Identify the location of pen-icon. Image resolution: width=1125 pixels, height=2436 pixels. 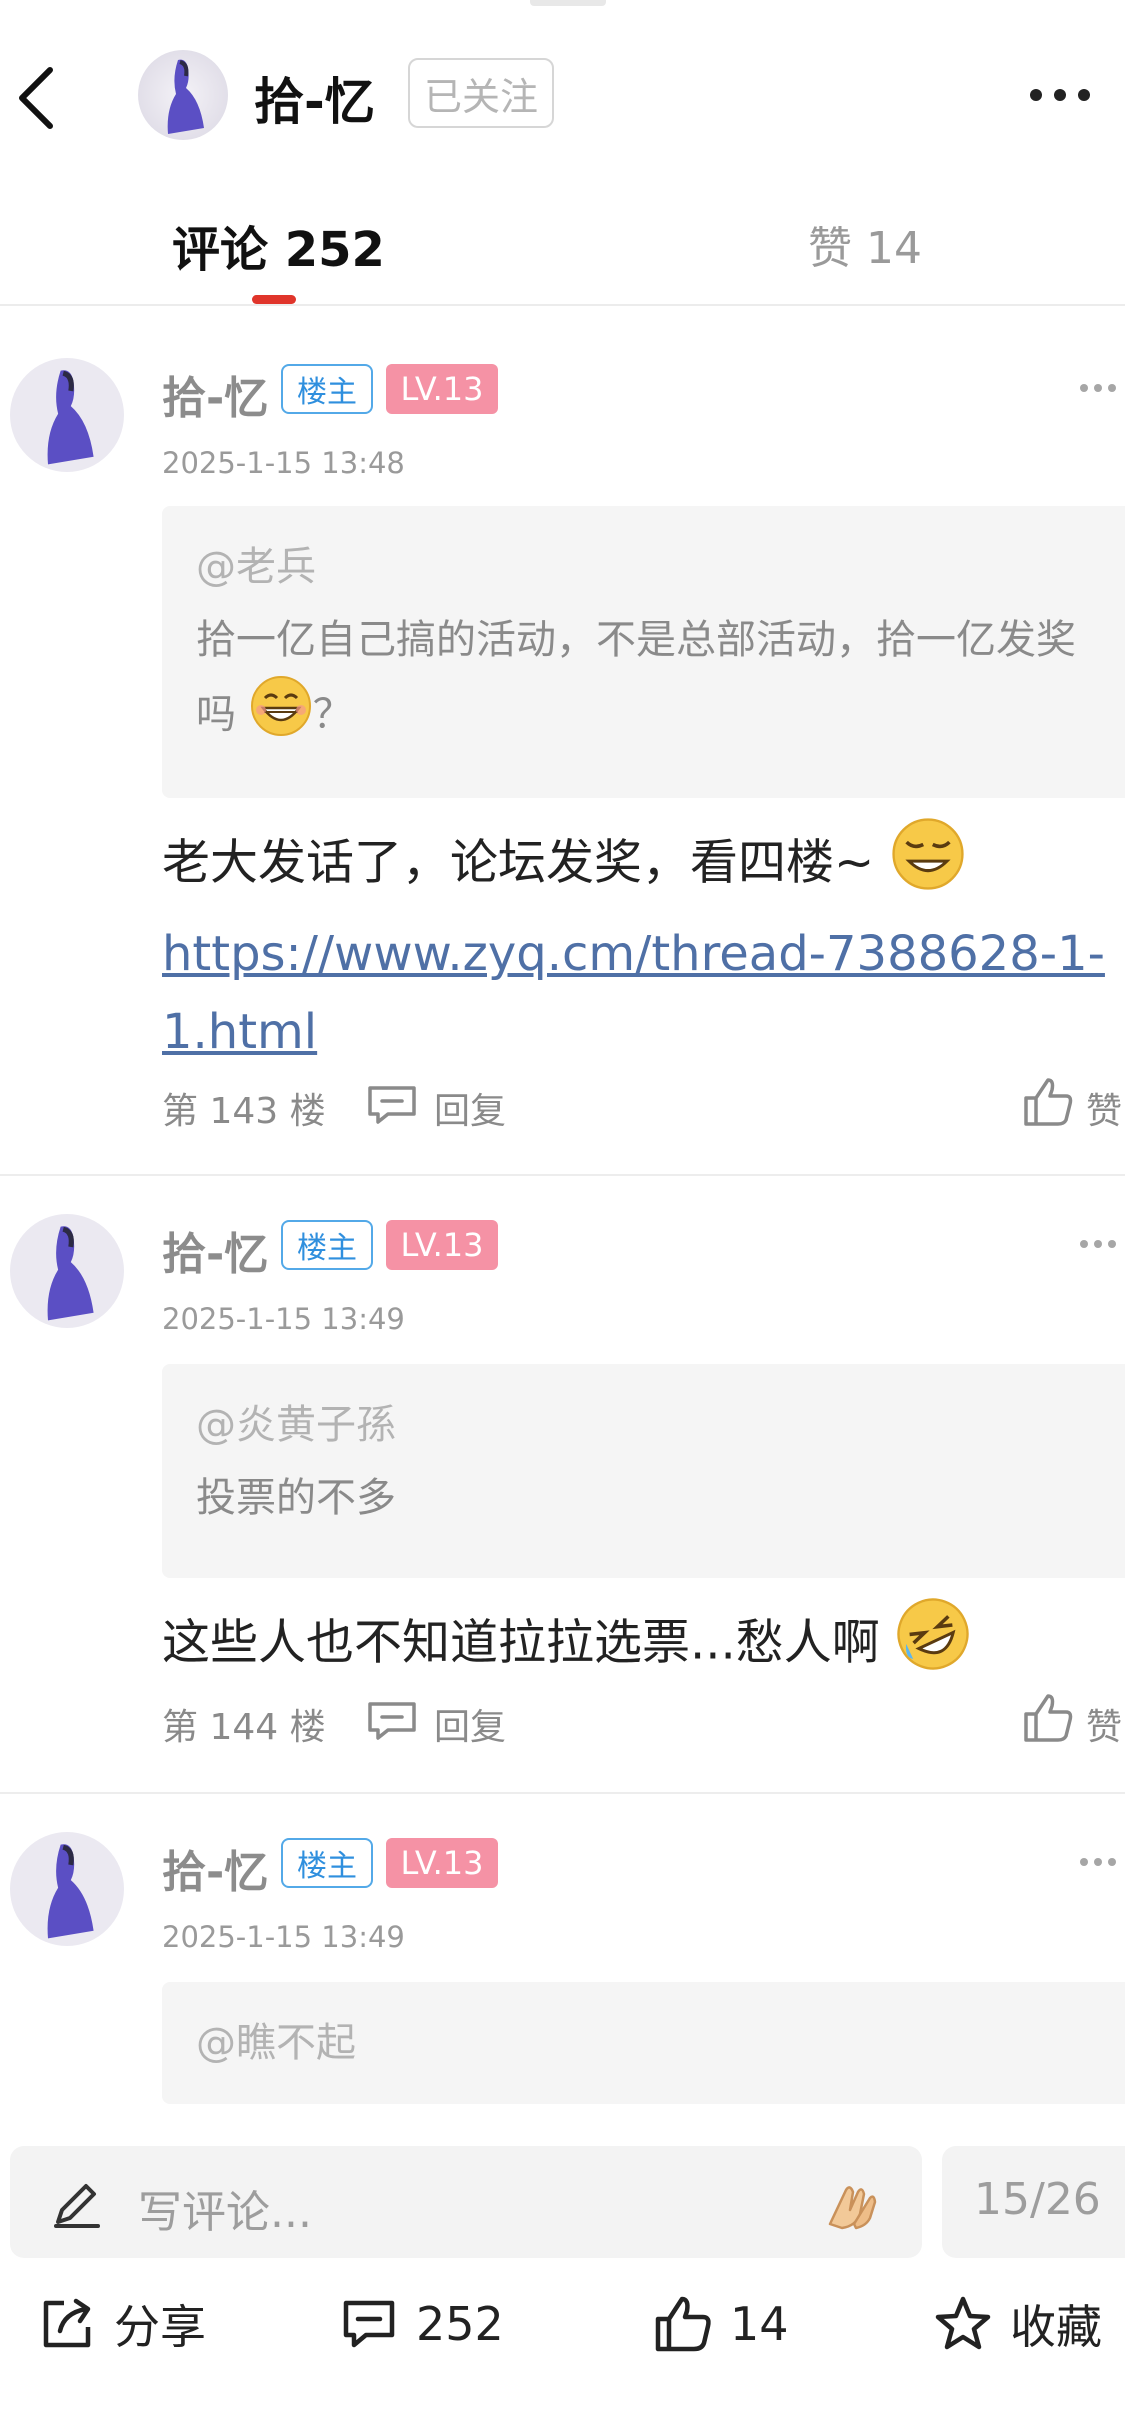
(77, 2206).